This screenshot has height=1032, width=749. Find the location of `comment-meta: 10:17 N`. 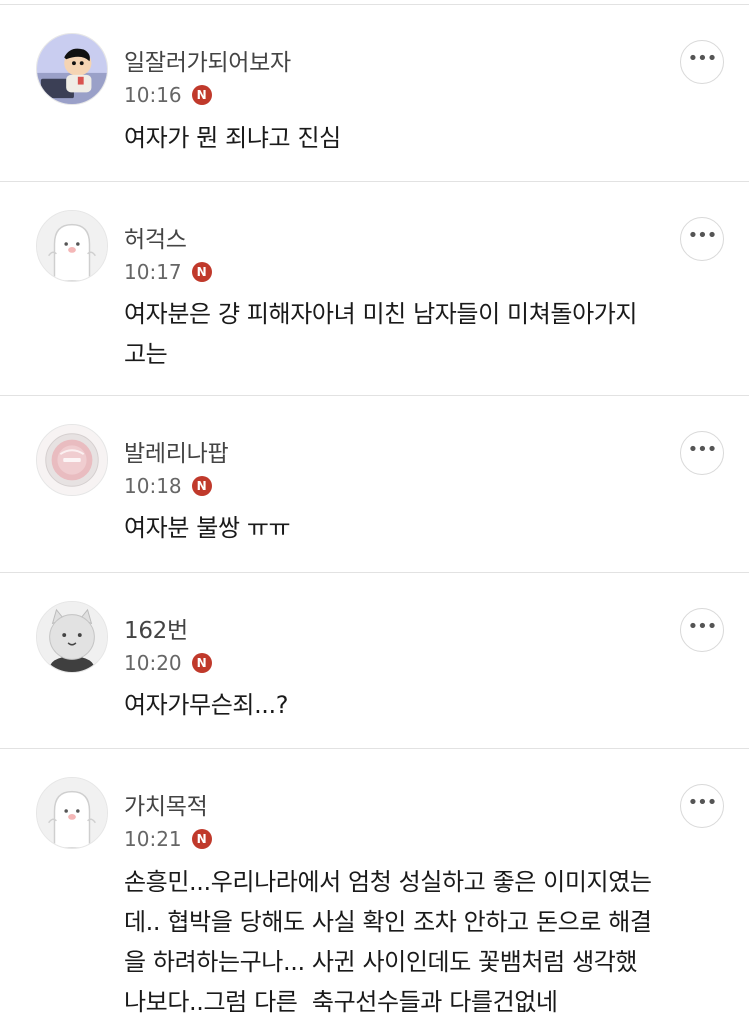

comment-meta: 10:17 N is located at coordinates (168, 272).